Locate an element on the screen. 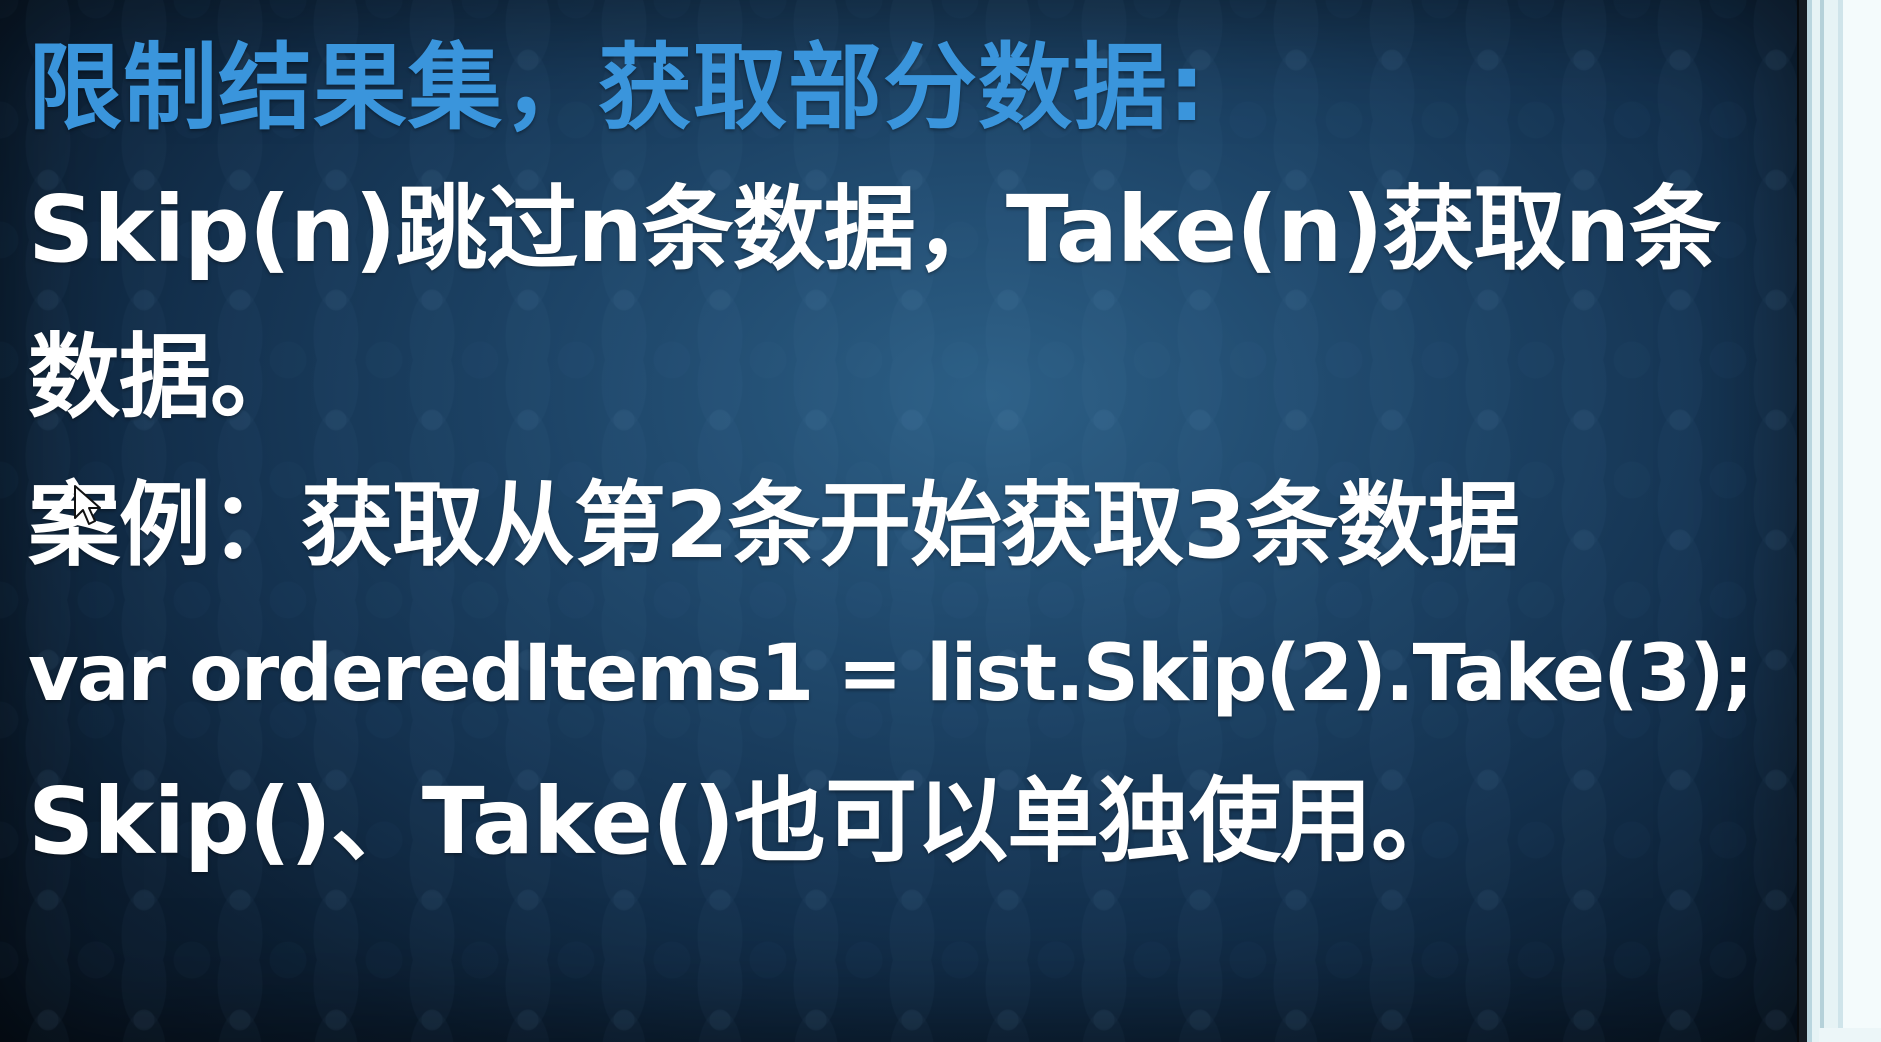  right-edge-panel is located at coordinates (1839, 521).